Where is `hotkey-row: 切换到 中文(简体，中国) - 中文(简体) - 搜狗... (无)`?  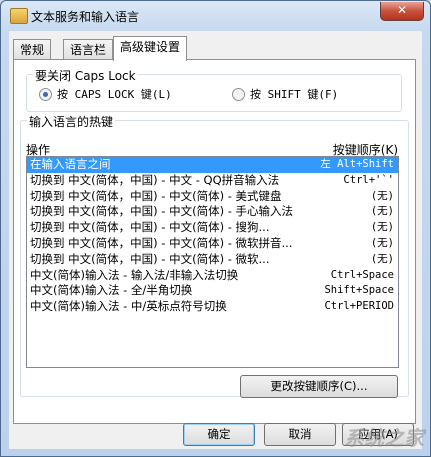 hotkey-row: 切换到 中文(简体，中国) - 中文(简体) - 搜狗... (无) is located at coordinates (212, 228).